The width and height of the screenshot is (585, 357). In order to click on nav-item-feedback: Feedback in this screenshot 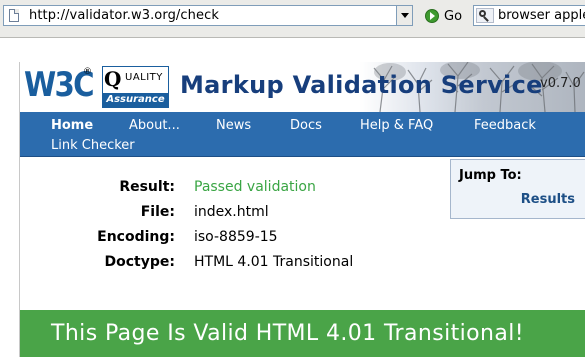, I will do `click(505, 125)`.